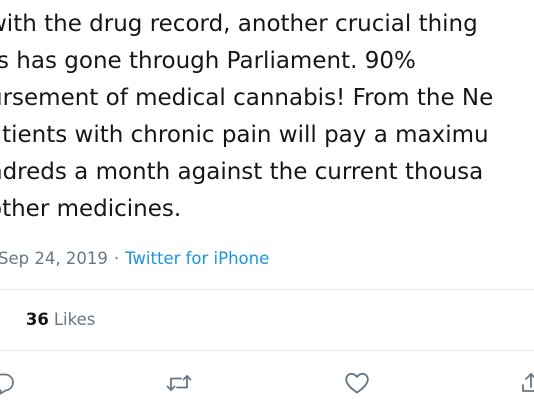 Image resolution: width=534 pixels, height=414 pixels. I want to click on tweet-metadata: Sep 24, 2019 · Twitter for iPhone, so click(134, 259).